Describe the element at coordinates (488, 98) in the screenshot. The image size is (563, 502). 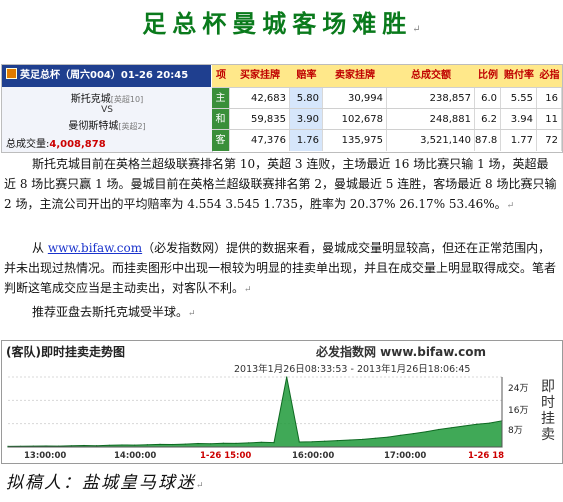
I see `cell-ratio: 6.0` at that location.